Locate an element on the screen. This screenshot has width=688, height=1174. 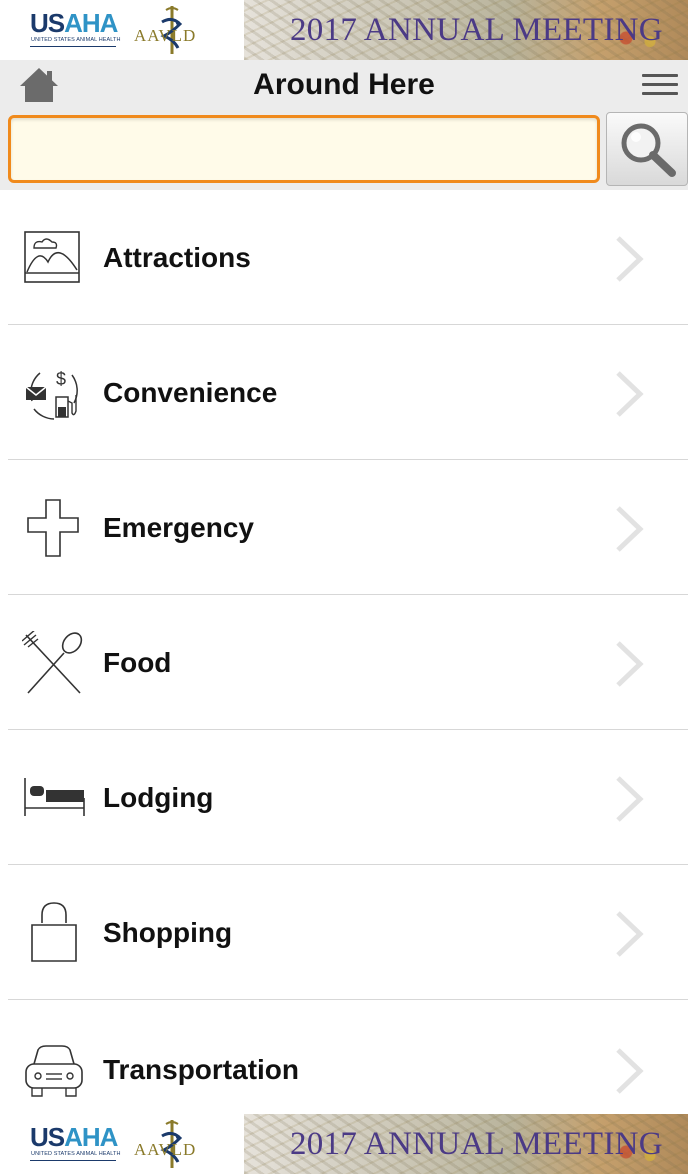
app-header: Around Here is located at coordinates (344, 85).